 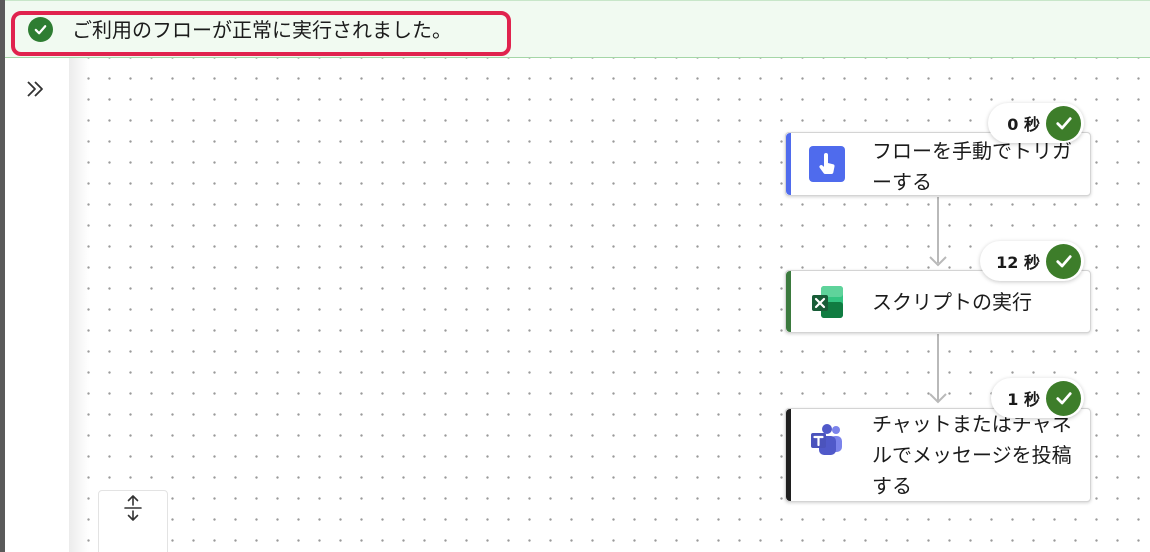 I want to click on step-label: フローを手動でトリガーする, so click(x=972, y=166).